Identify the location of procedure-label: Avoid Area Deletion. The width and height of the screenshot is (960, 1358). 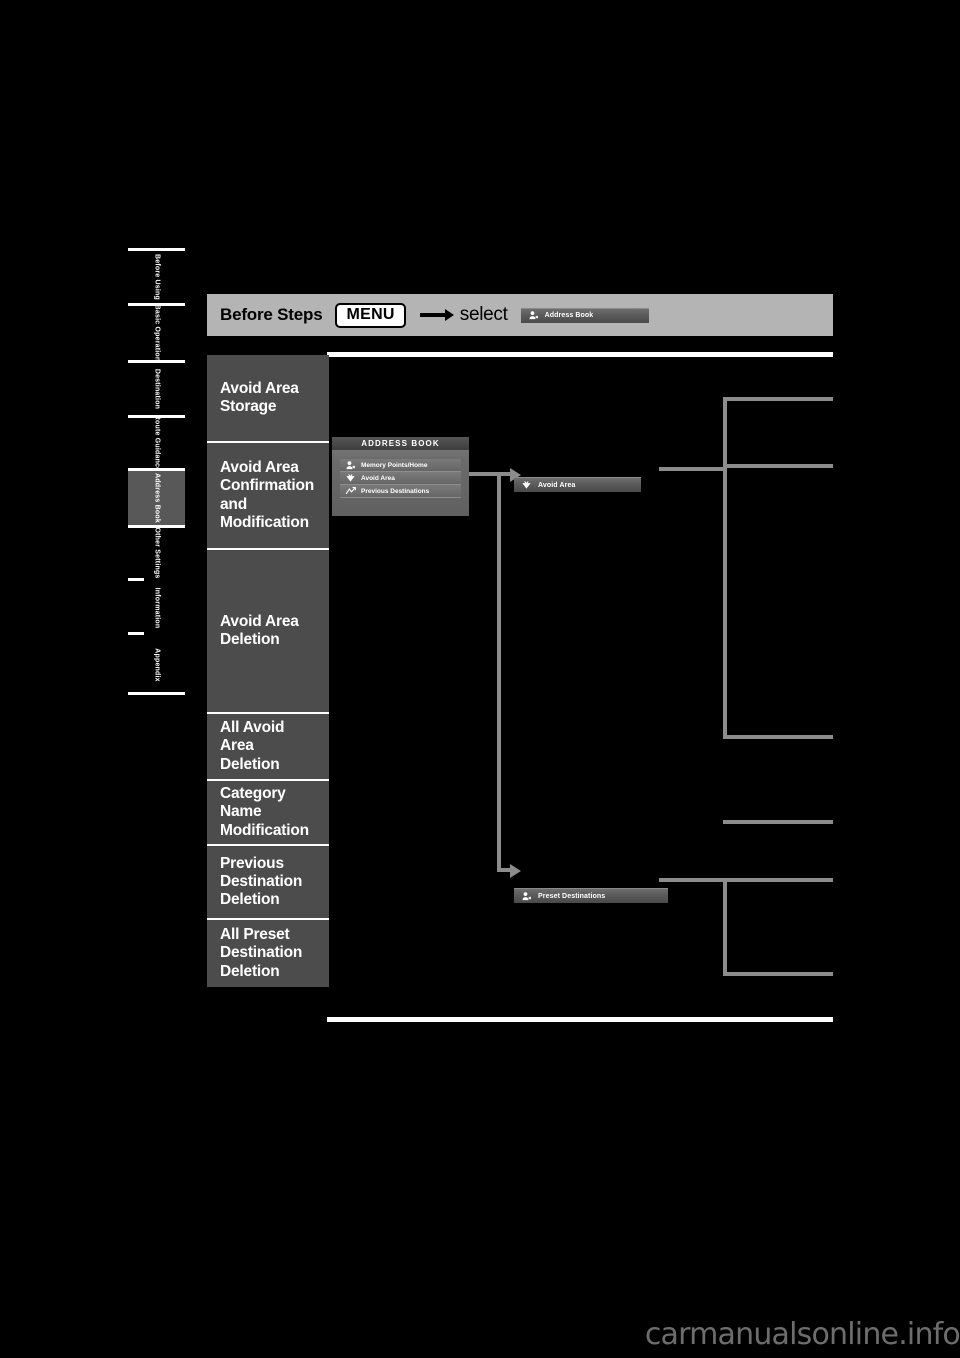
(259, 630).